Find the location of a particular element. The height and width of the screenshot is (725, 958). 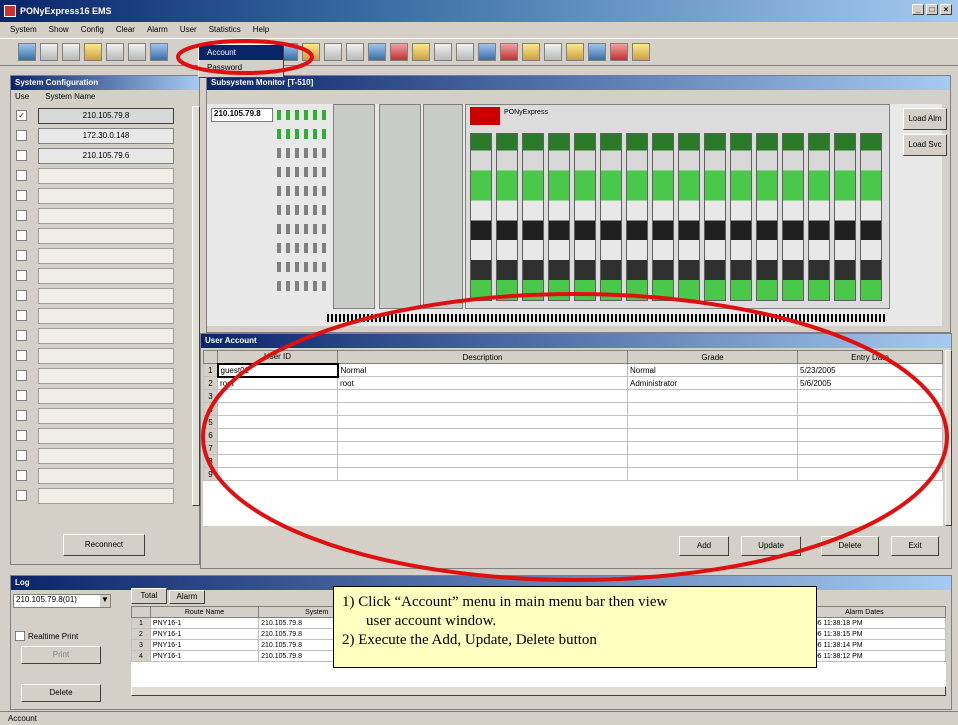

account-row: 9 is located at coordinates (573, 474).